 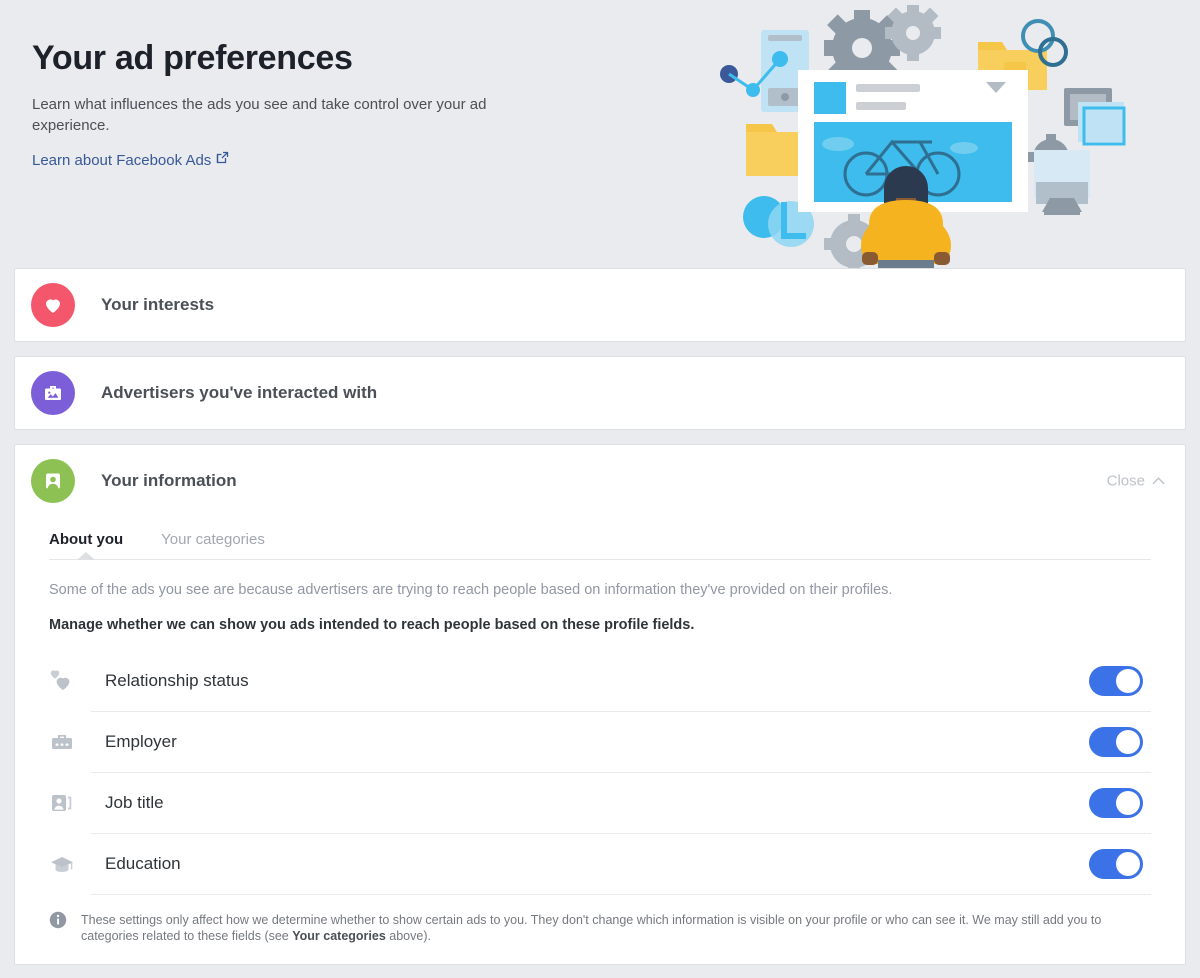 What do you see at coordinates (222, 160) in the screenshot?
I see `external-link-icon` at bounding box center [222, 160].